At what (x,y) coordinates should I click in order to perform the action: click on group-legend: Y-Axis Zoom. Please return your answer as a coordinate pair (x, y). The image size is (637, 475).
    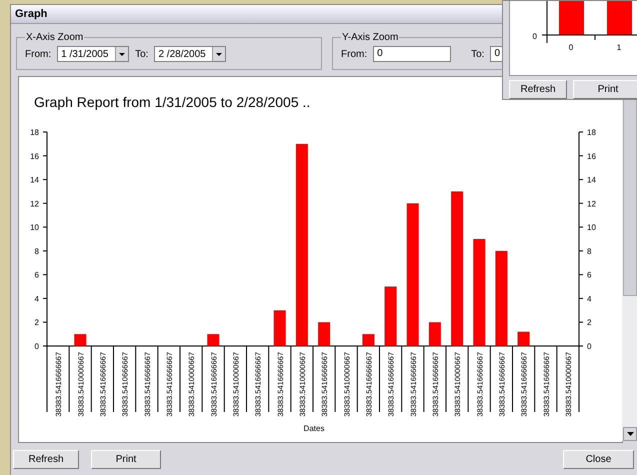
    Looking at the image, I should click on (370, 37).